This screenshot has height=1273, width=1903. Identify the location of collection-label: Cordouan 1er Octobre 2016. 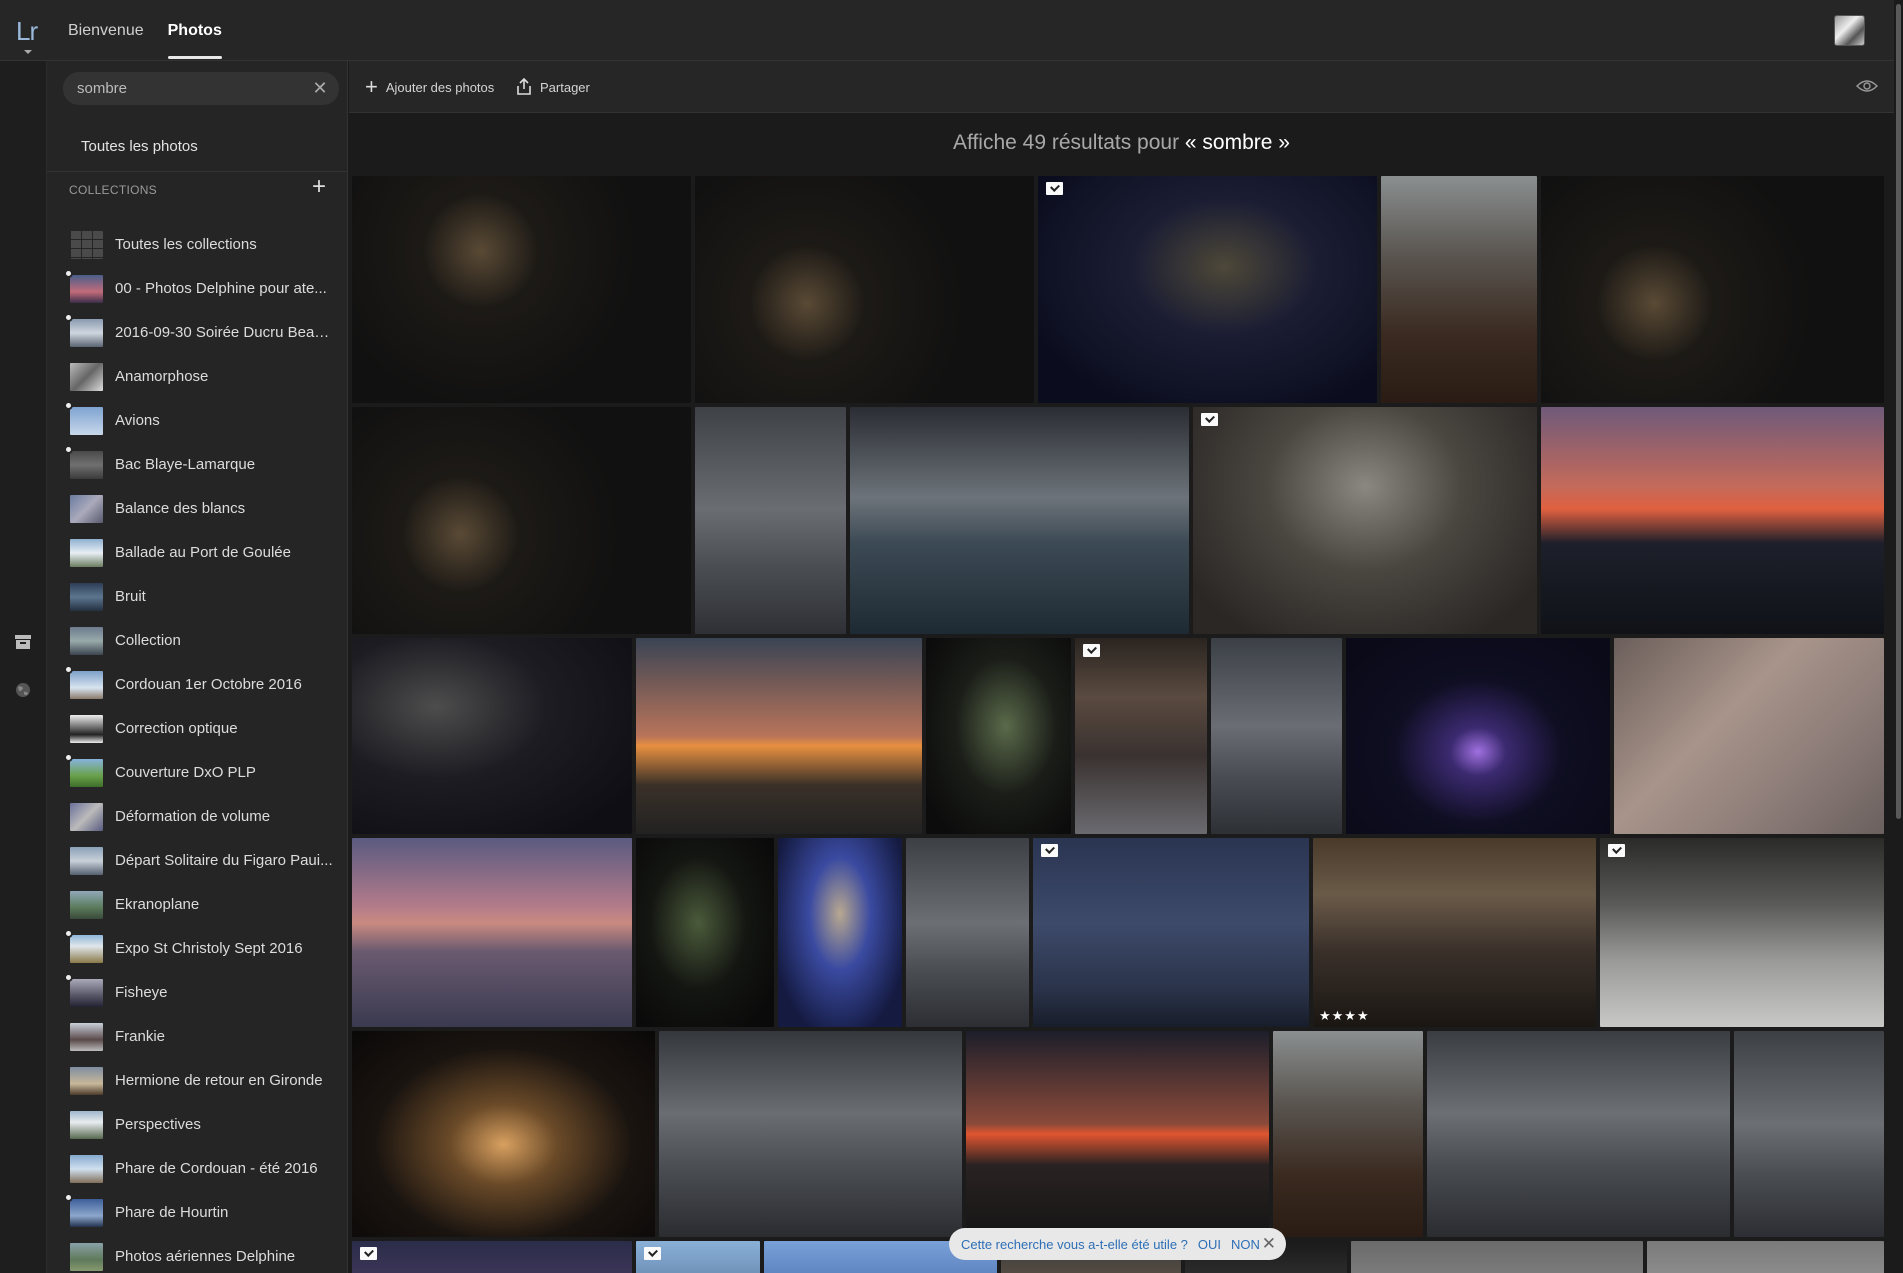
(208, 684).